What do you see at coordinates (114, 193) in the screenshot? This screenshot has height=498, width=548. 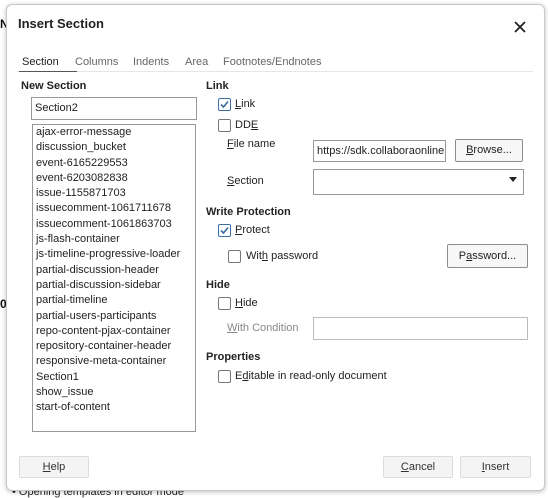 I see `list-item: issue-1155871703` at bounding box center [114, 193].